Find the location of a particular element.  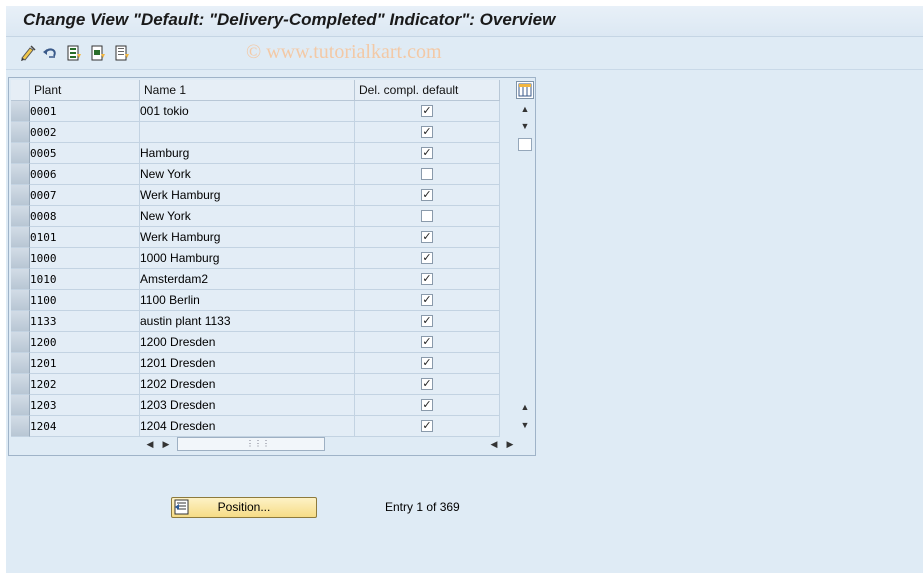

table-row: 0007 Werk Hamburg ✓ is located at coordinates (255, 195).